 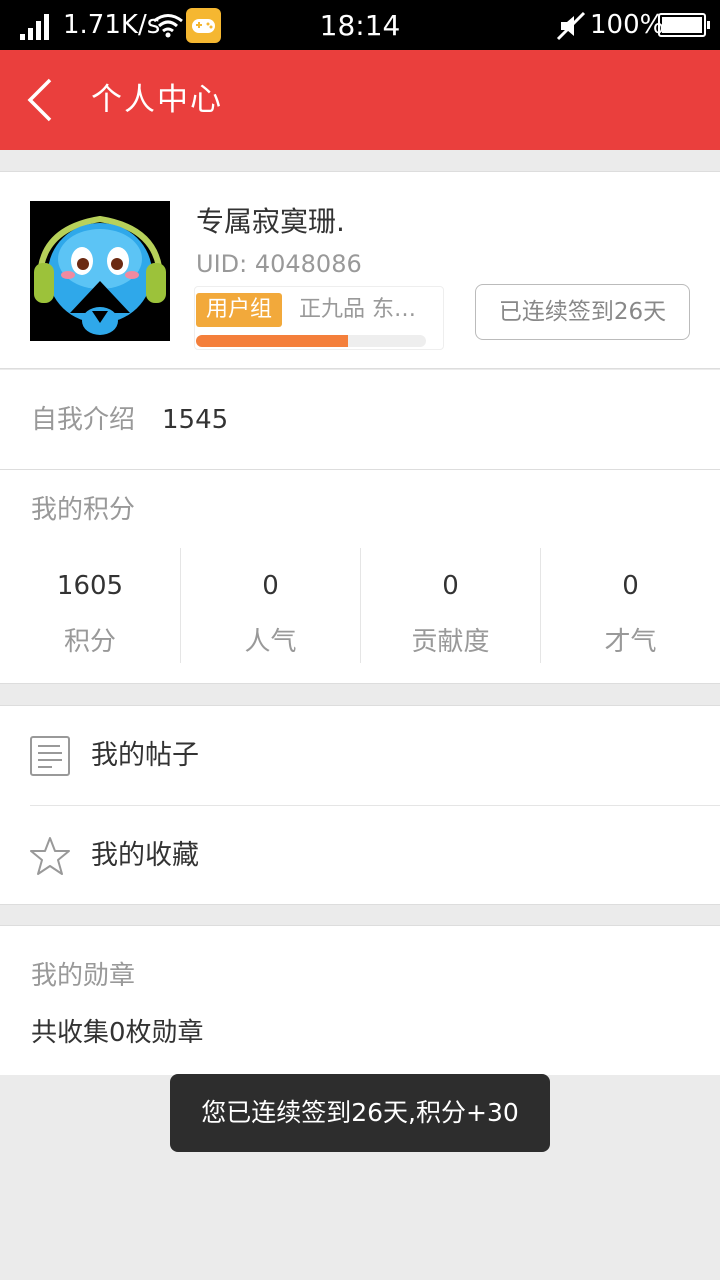 I want to click on level-progress-bar, so click(x=311, y=341).